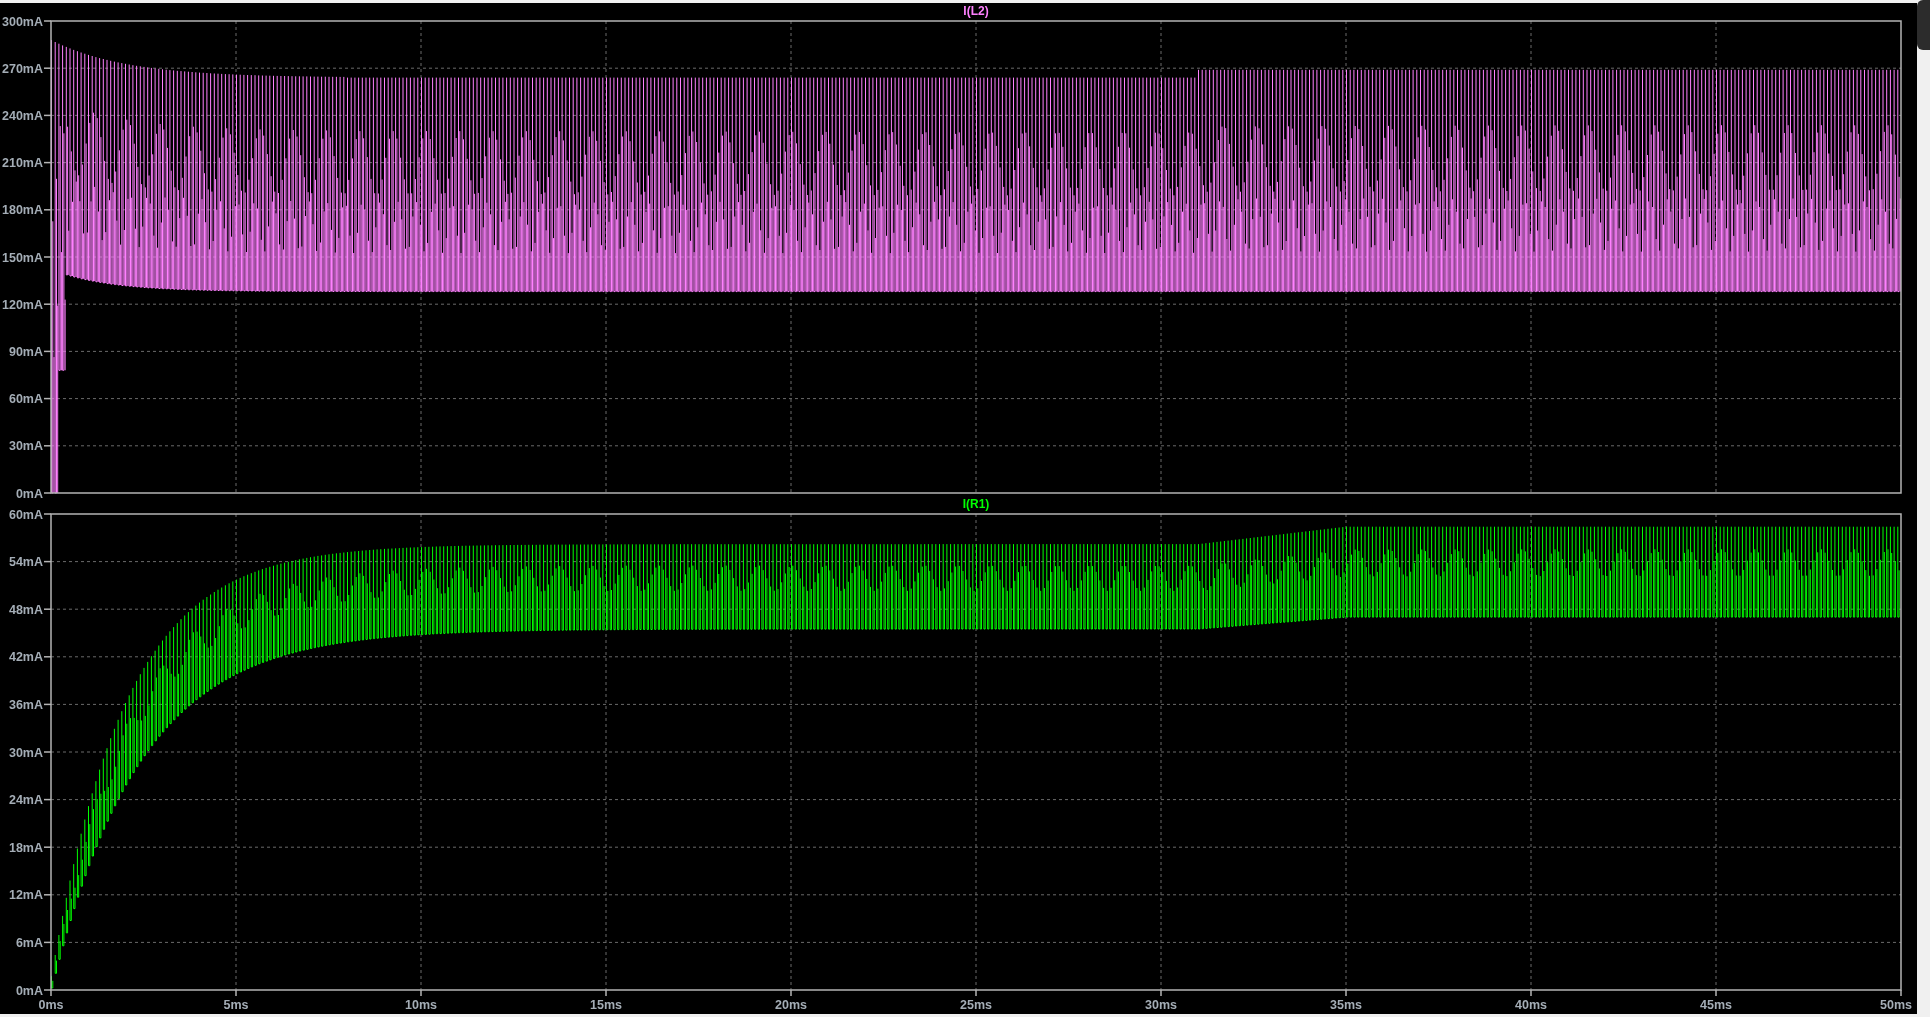 The height and width of the screenshot is (1017, 1930). What do you see at coordinates (1346, 1005) in the screenshot?
I see `x-axis-label: 35ms` at bounding box center [1346, 1005].